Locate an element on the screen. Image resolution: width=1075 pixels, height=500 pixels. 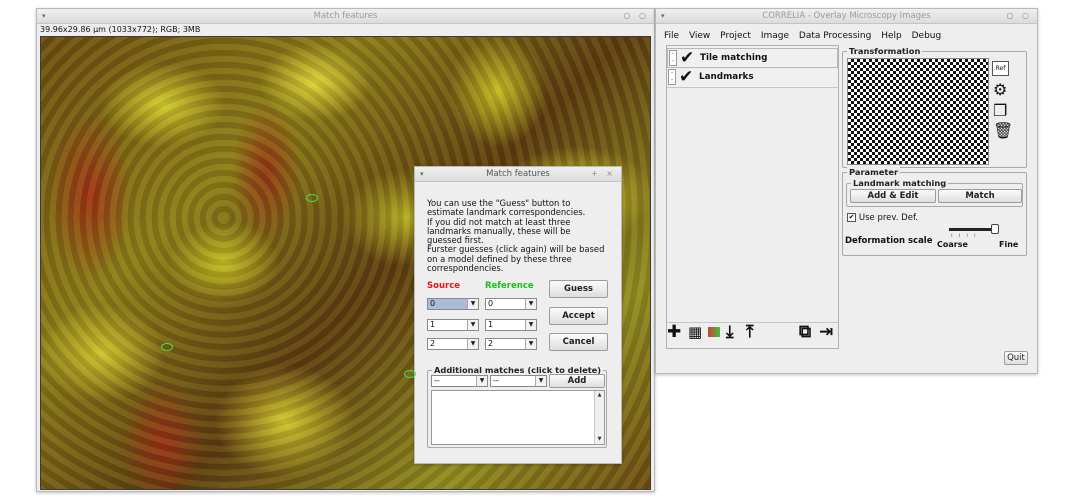
reference-select-1: 1 ▼ is located at coordinates (511, 325).